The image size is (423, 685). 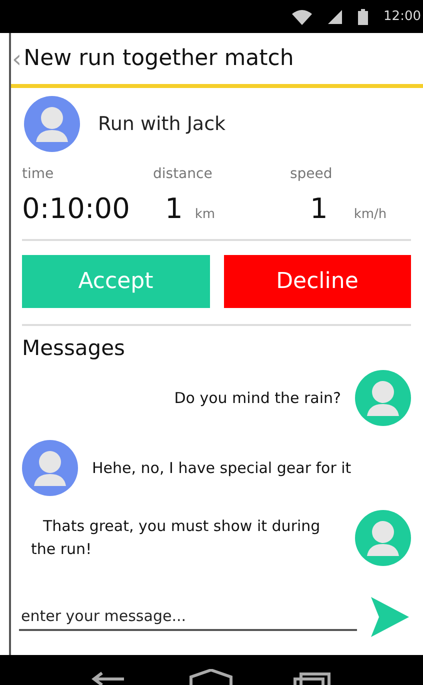 What do you see at coordinates (317, 281) in the screenshot?
I see `decline-button: Decline` at bounding box center [317, 281].